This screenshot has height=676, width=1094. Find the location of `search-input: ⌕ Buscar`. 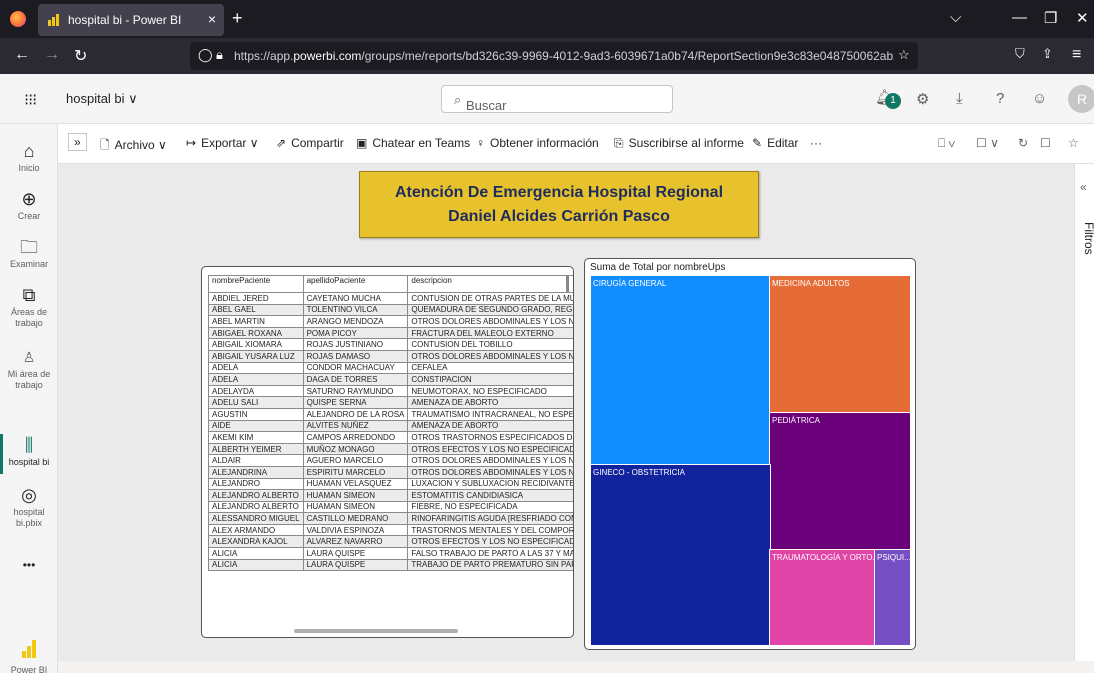

search-input: ⌕ Buscar is located at coordinates (557, 99).